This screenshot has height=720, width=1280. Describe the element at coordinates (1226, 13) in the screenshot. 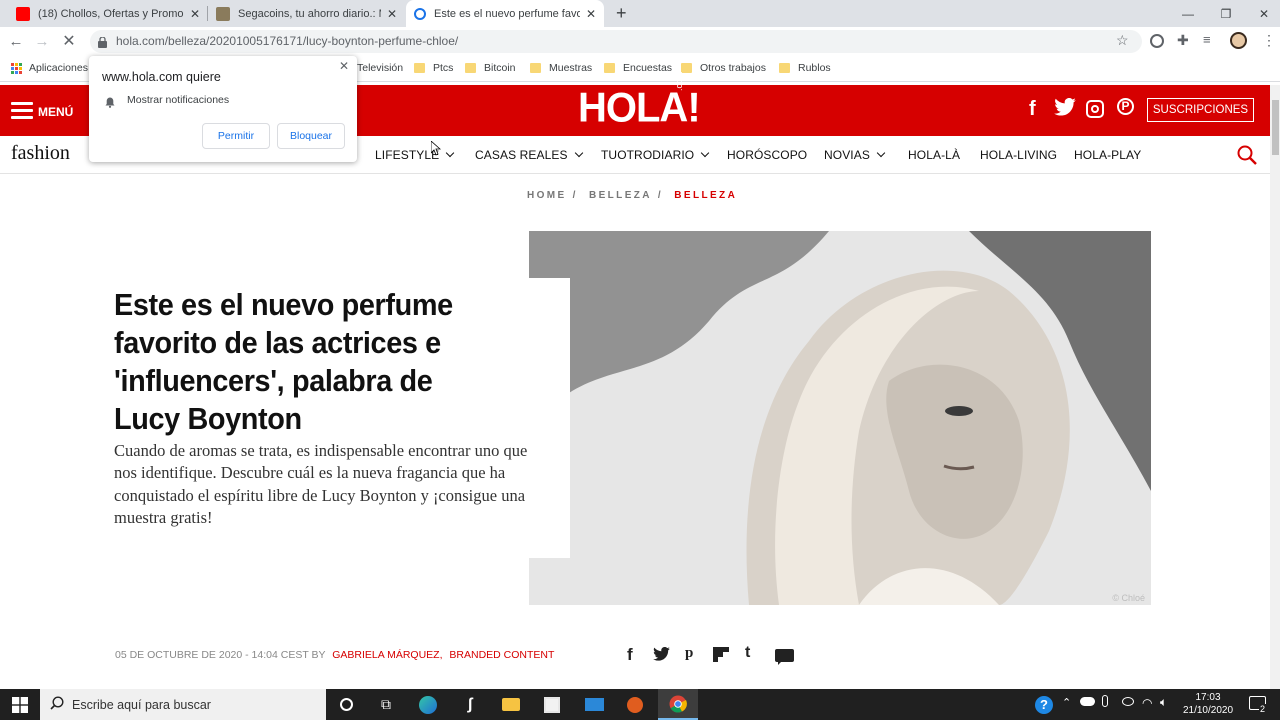

I see `maximize-icon: ❐` at that location.